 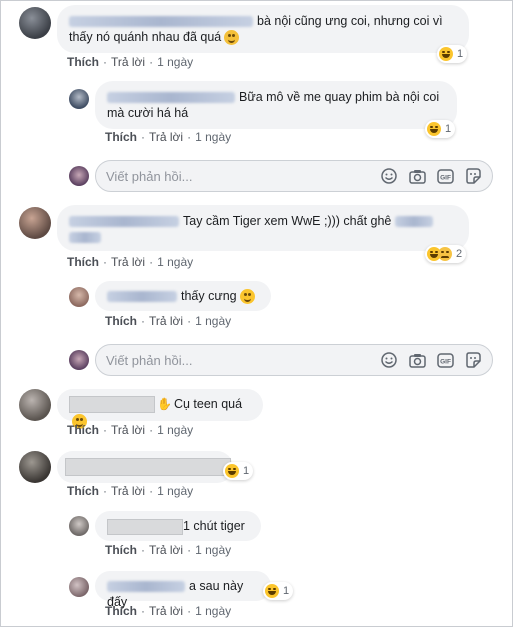 I want to click on comment-text: Tay cầm Tiger xem WwE ;))) chất ghê, so click(x=287, y=221).